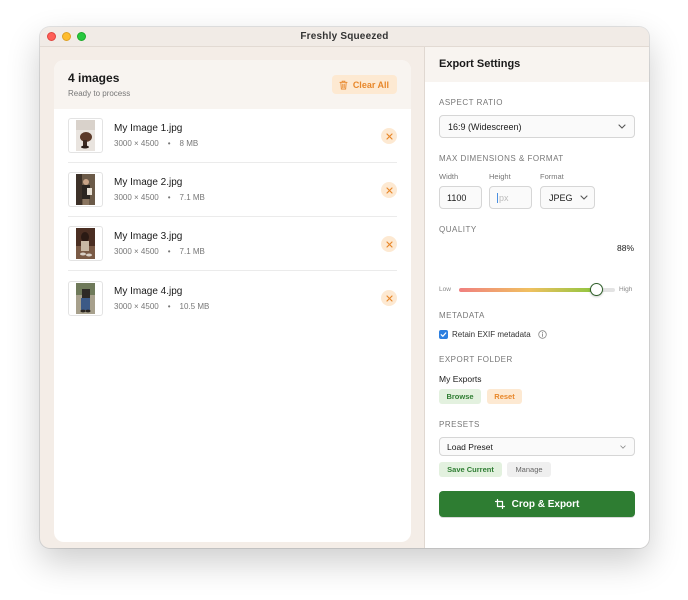 The image size is (688, 600). I want to click on height-placeholder: px, so click(504, 197).